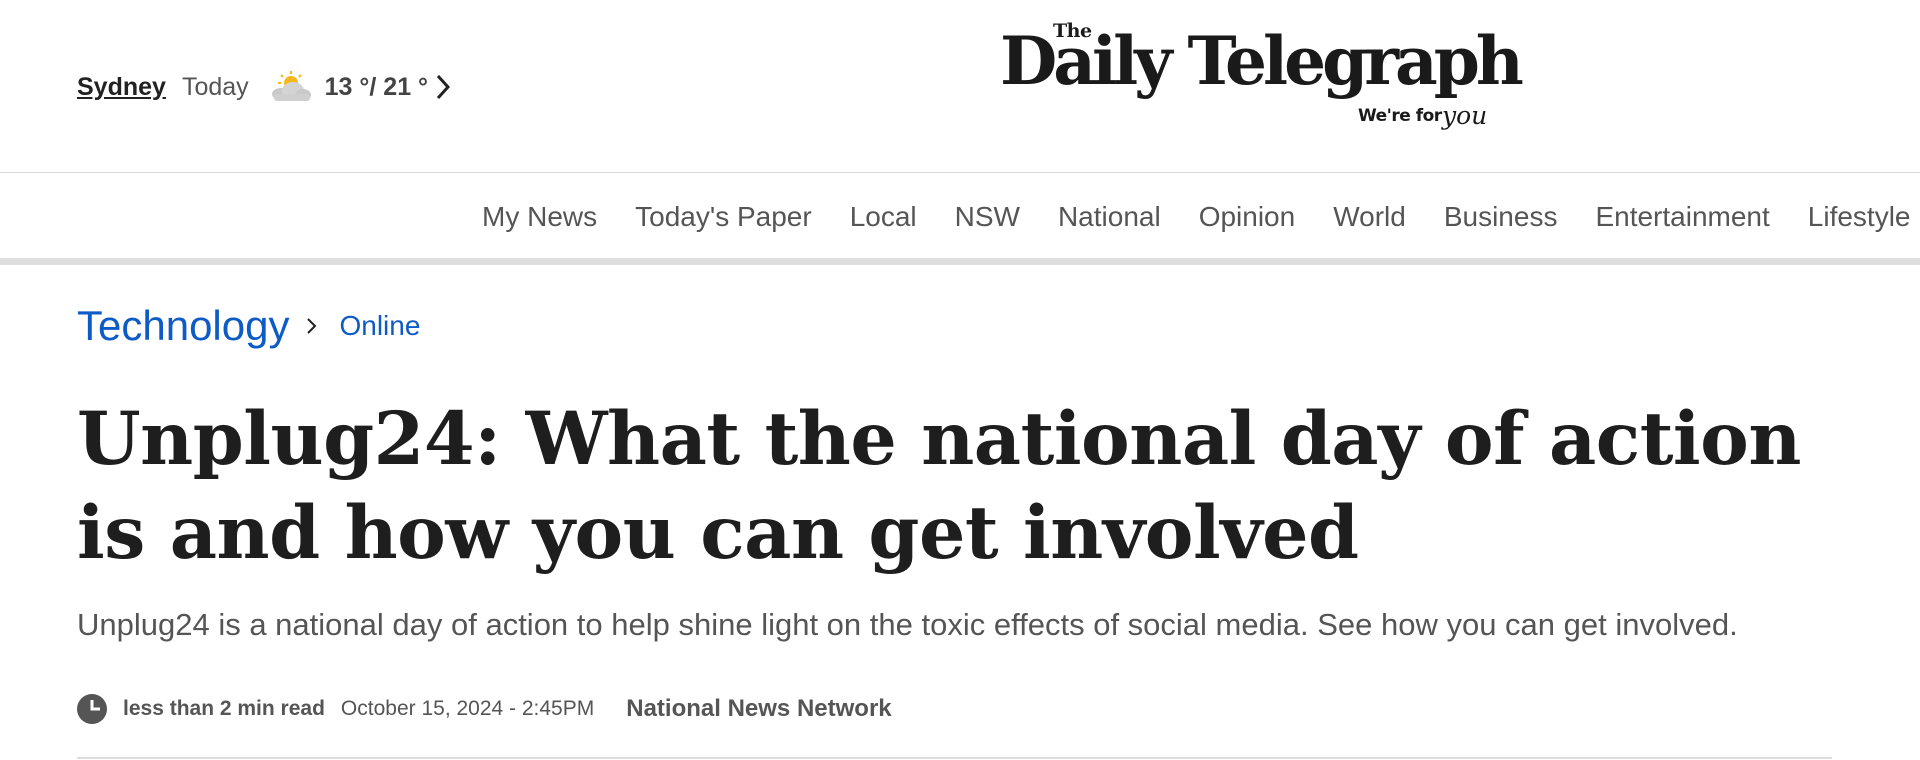 This screenshot has width=1920, height=760. I want to click on nav-item-opinion: Opinion, so click(1247, 217).